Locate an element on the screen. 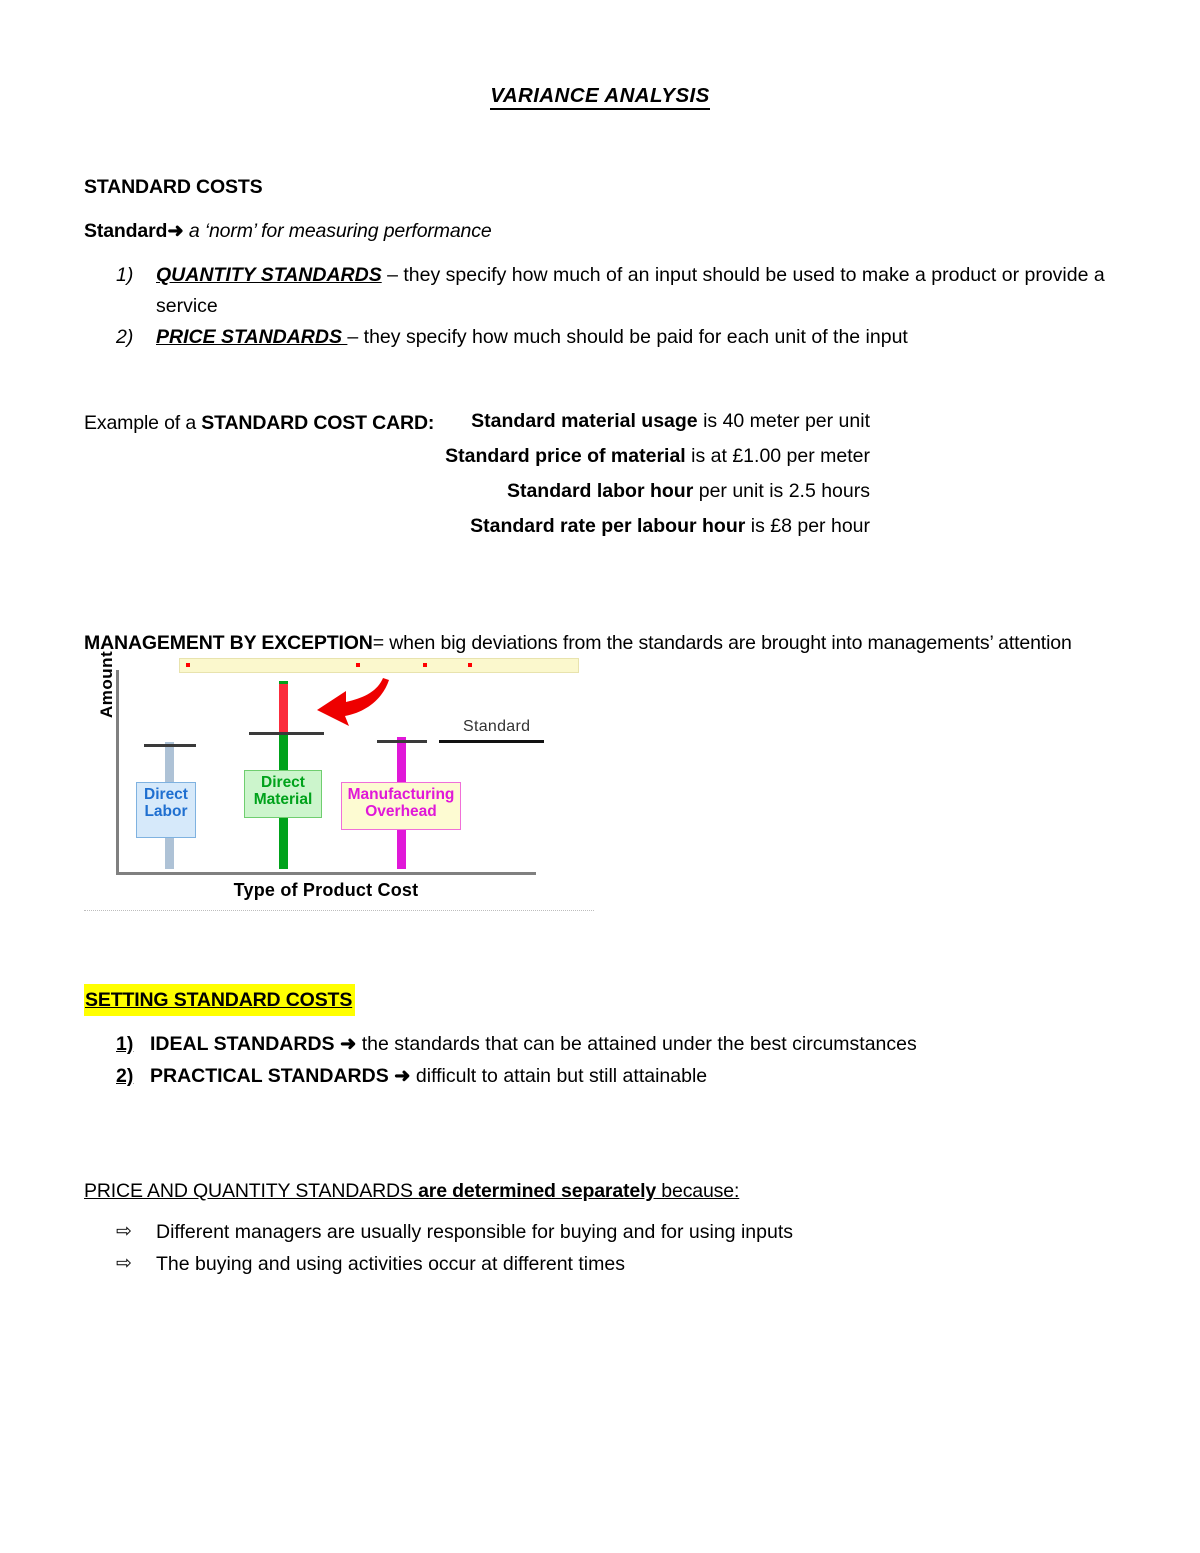 The image size is (1200, 1553). page-title-text: VARIANCE ANALYSIS is located at coordinates (600, 97).